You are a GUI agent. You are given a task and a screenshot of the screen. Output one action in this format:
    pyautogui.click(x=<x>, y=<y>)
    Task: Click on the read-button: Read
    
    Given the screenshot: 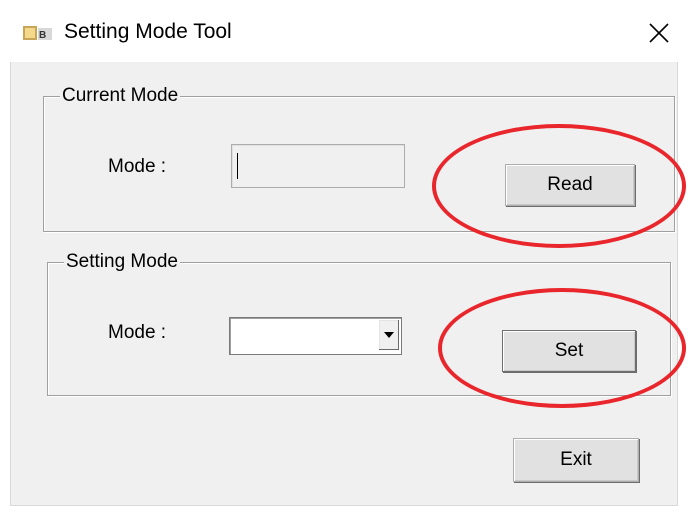 What is the action you would take?
    pyautogui.click(x=570, y=185)
    